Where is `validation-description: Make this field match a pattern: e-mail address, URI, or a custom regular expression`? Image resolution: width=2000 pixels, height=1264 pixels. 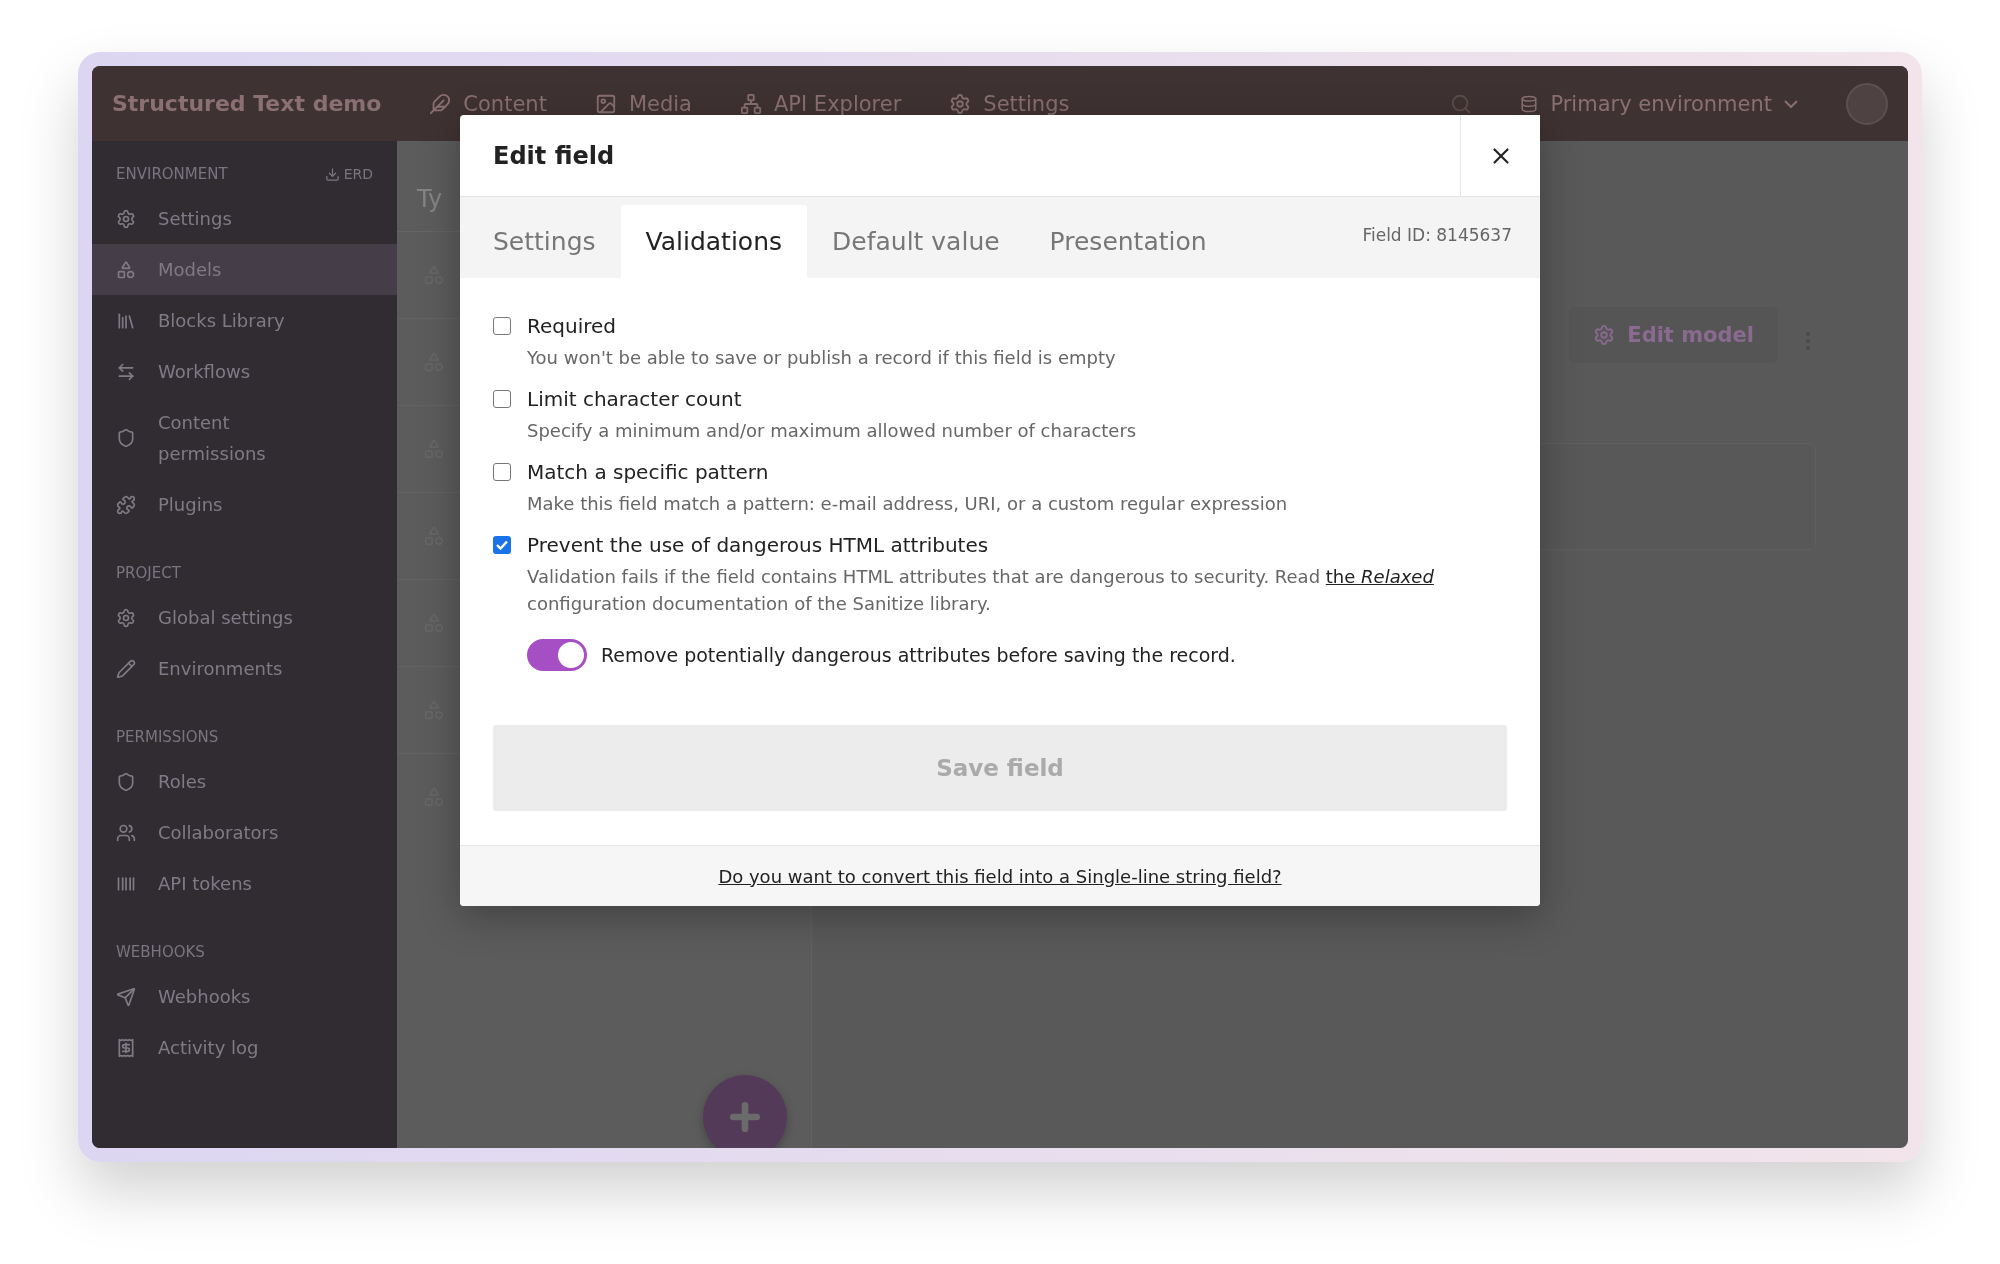 validation-description: Make this field match a pattern: e-mail address, URI, or a custom regular expression is located at coordinates (908, 504).